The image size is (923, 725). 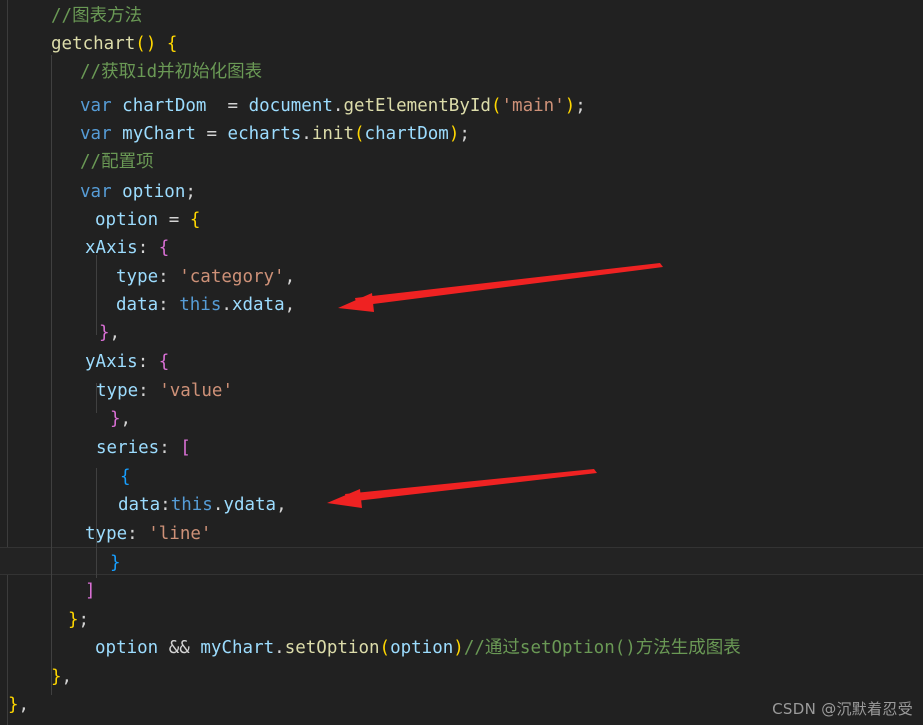 I want to click on code-token-identifier: document, so click(x=290, y=106).